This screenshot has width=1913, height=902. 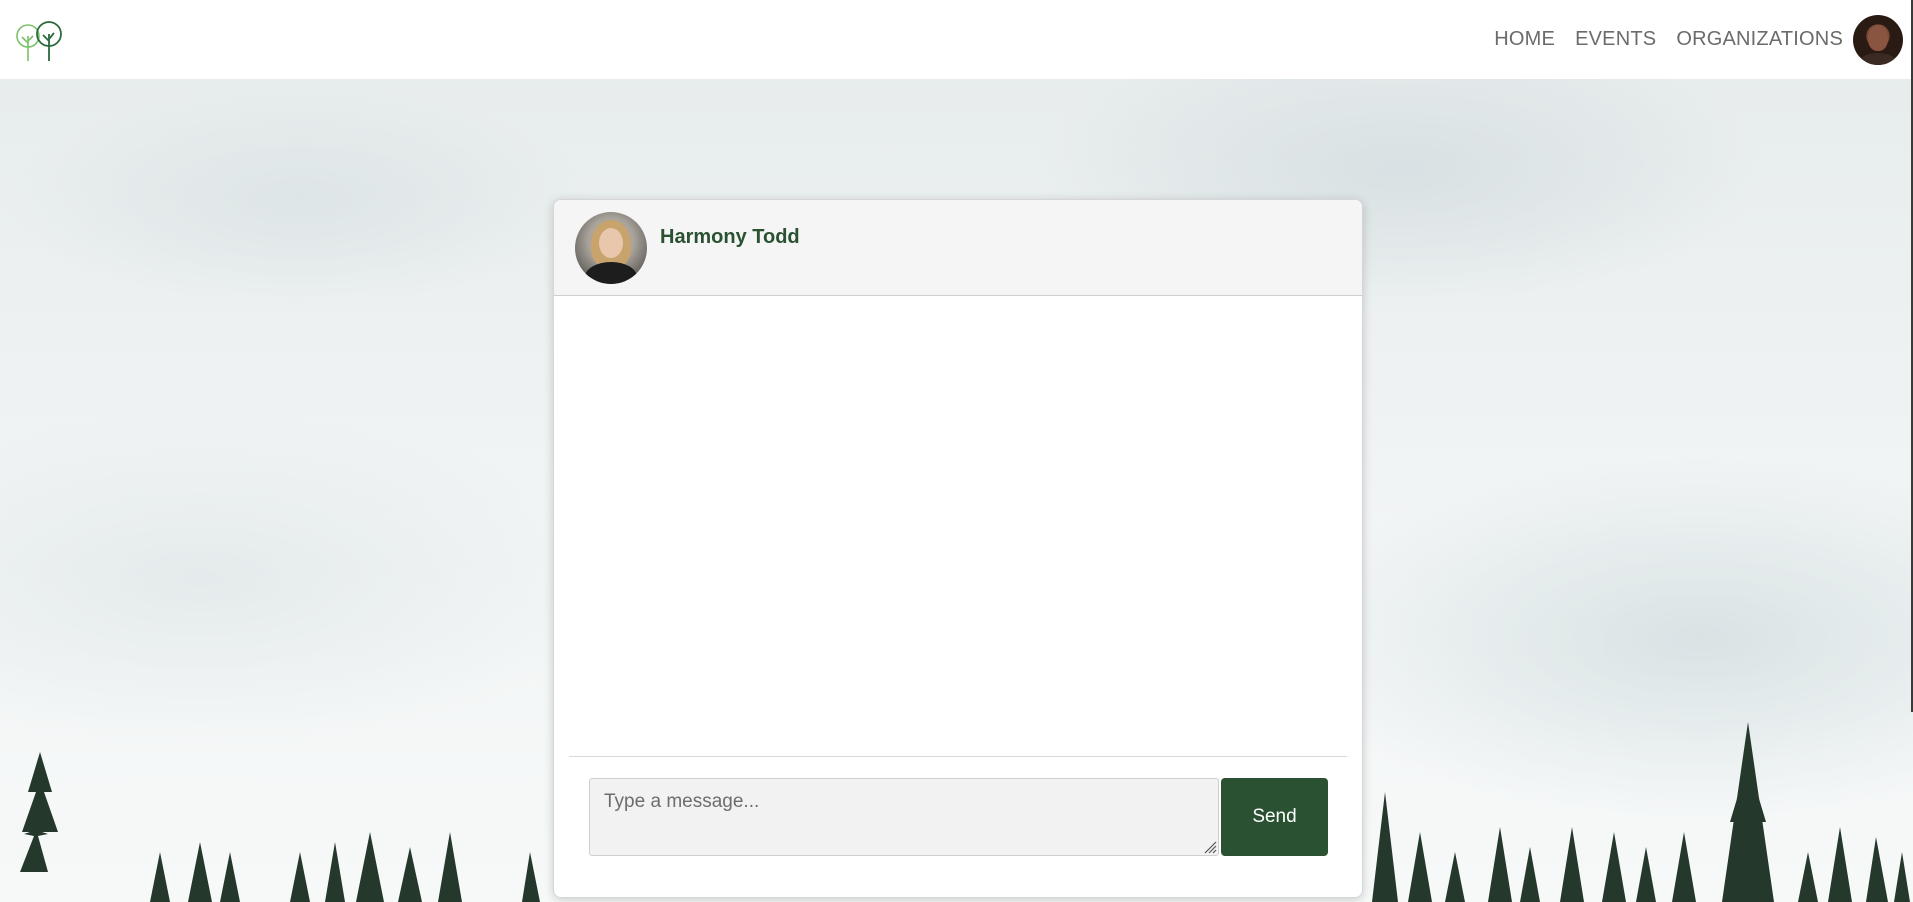 I want to click on chat-header: Harmony Todd, so click(x=958, y=248).